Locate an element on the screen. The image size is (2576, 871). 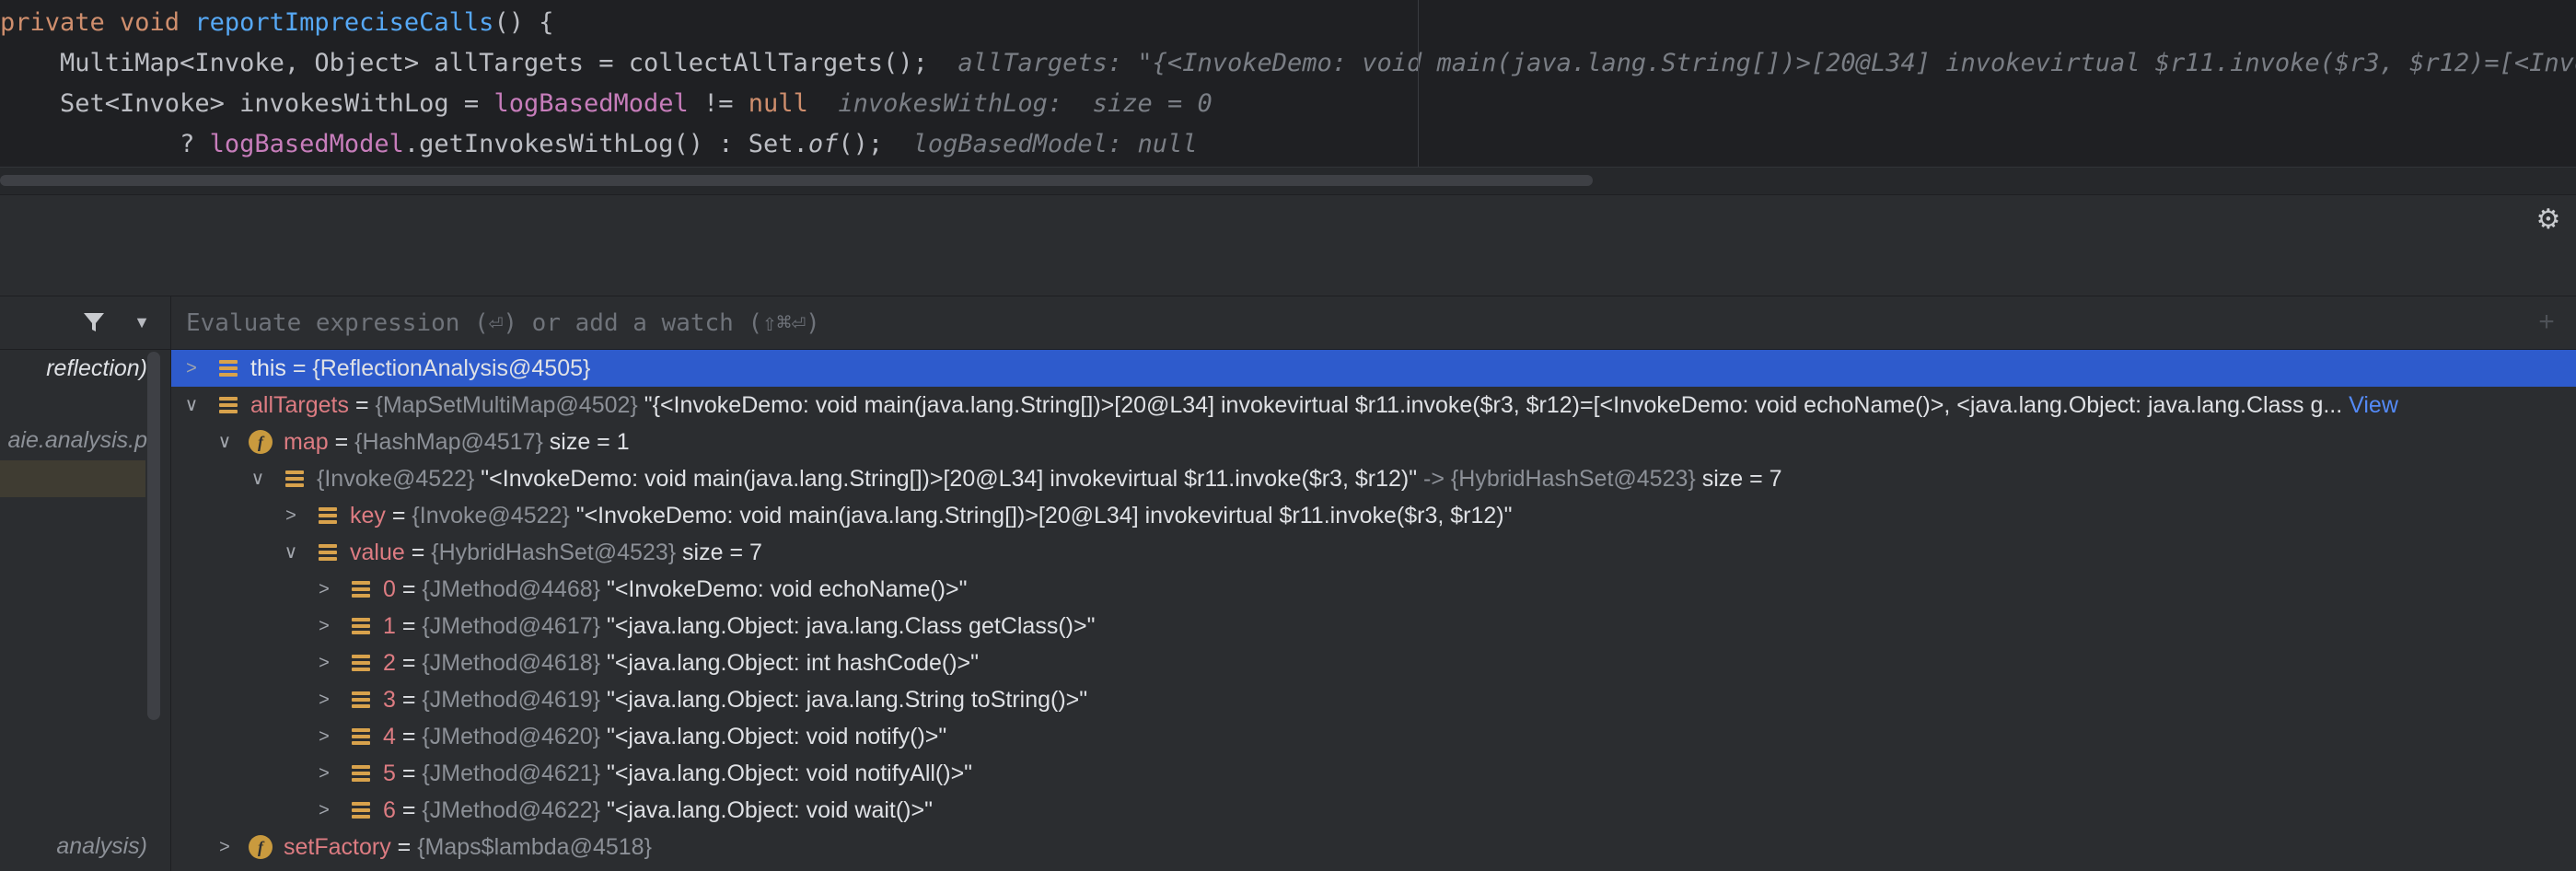
scrollbar-thumb is located at coordinates (796, 180).